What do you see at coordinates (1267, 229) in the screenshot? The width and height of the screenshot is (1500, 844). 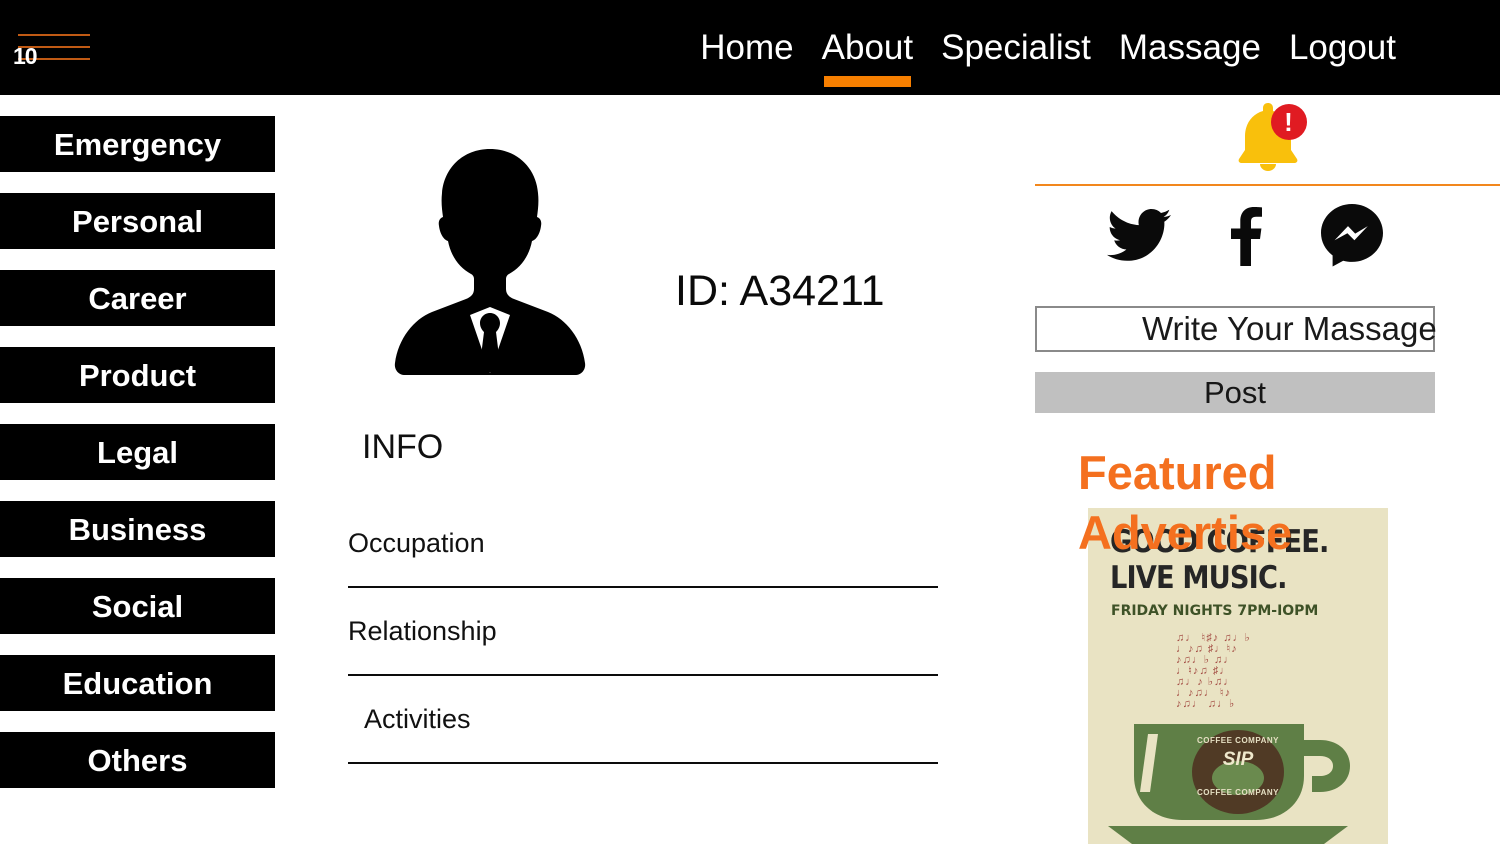 I see `social-icons-row` at bounding box center [1267, 229].